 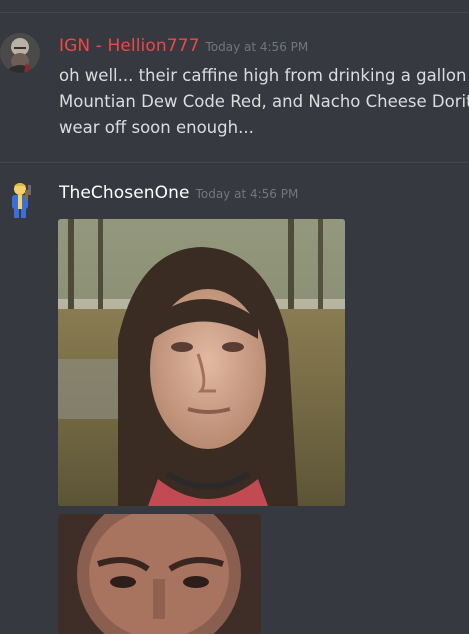 I want to click on top-divider, so click(x=234, y=12).